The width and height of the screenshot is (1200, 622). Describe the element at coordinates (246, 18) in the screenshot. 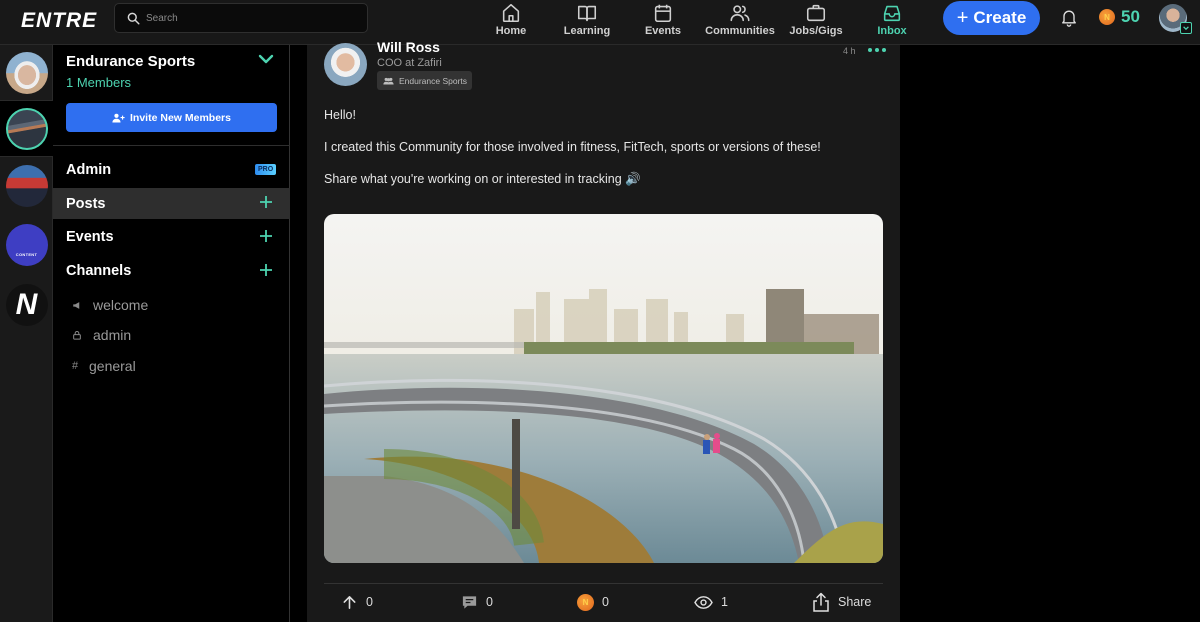

I see `search-input` at that location.